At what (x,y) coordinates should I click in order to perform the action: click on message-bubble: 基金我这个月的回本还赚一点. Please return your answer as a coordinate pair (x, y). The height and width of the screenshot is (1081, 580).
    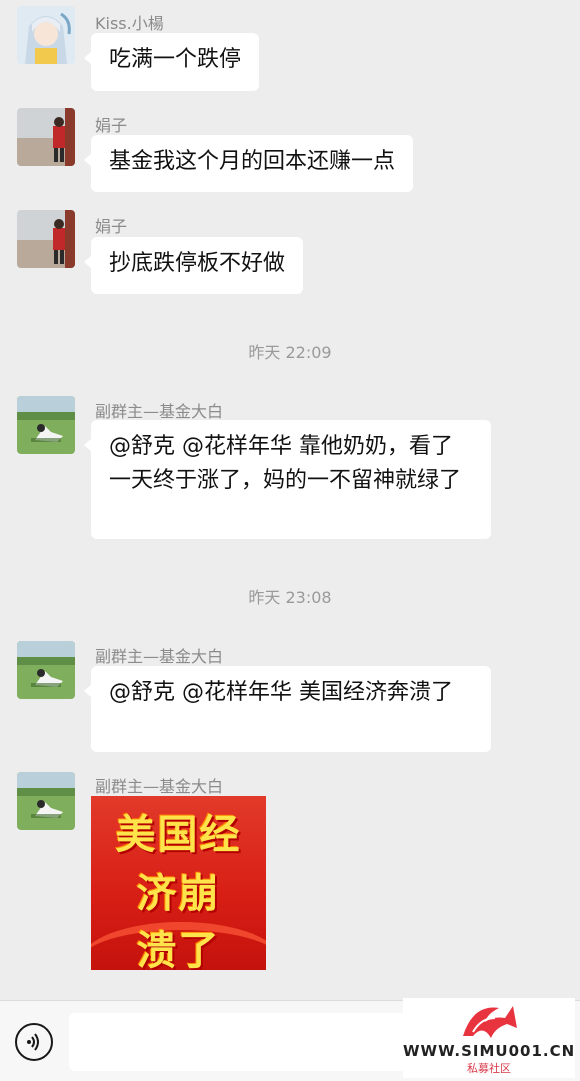
    Looking at the image, I should click on (248, 163).